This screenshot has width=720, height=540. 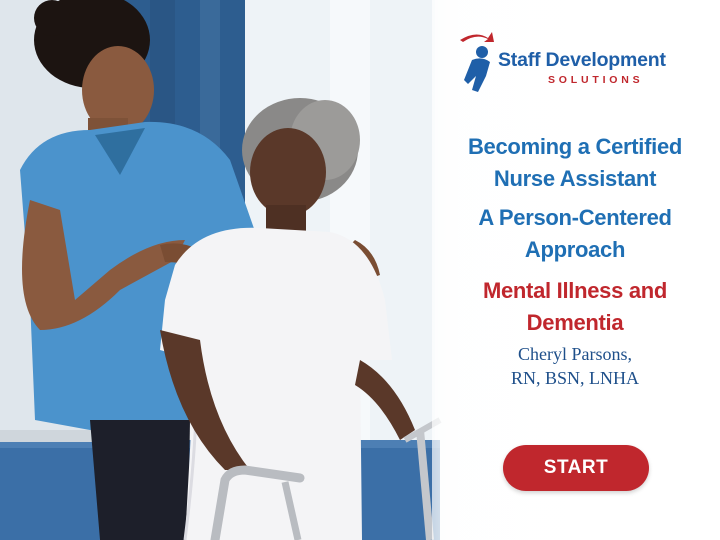 I want to click on logo-name: Staff Development, so click(x=582, y=60).